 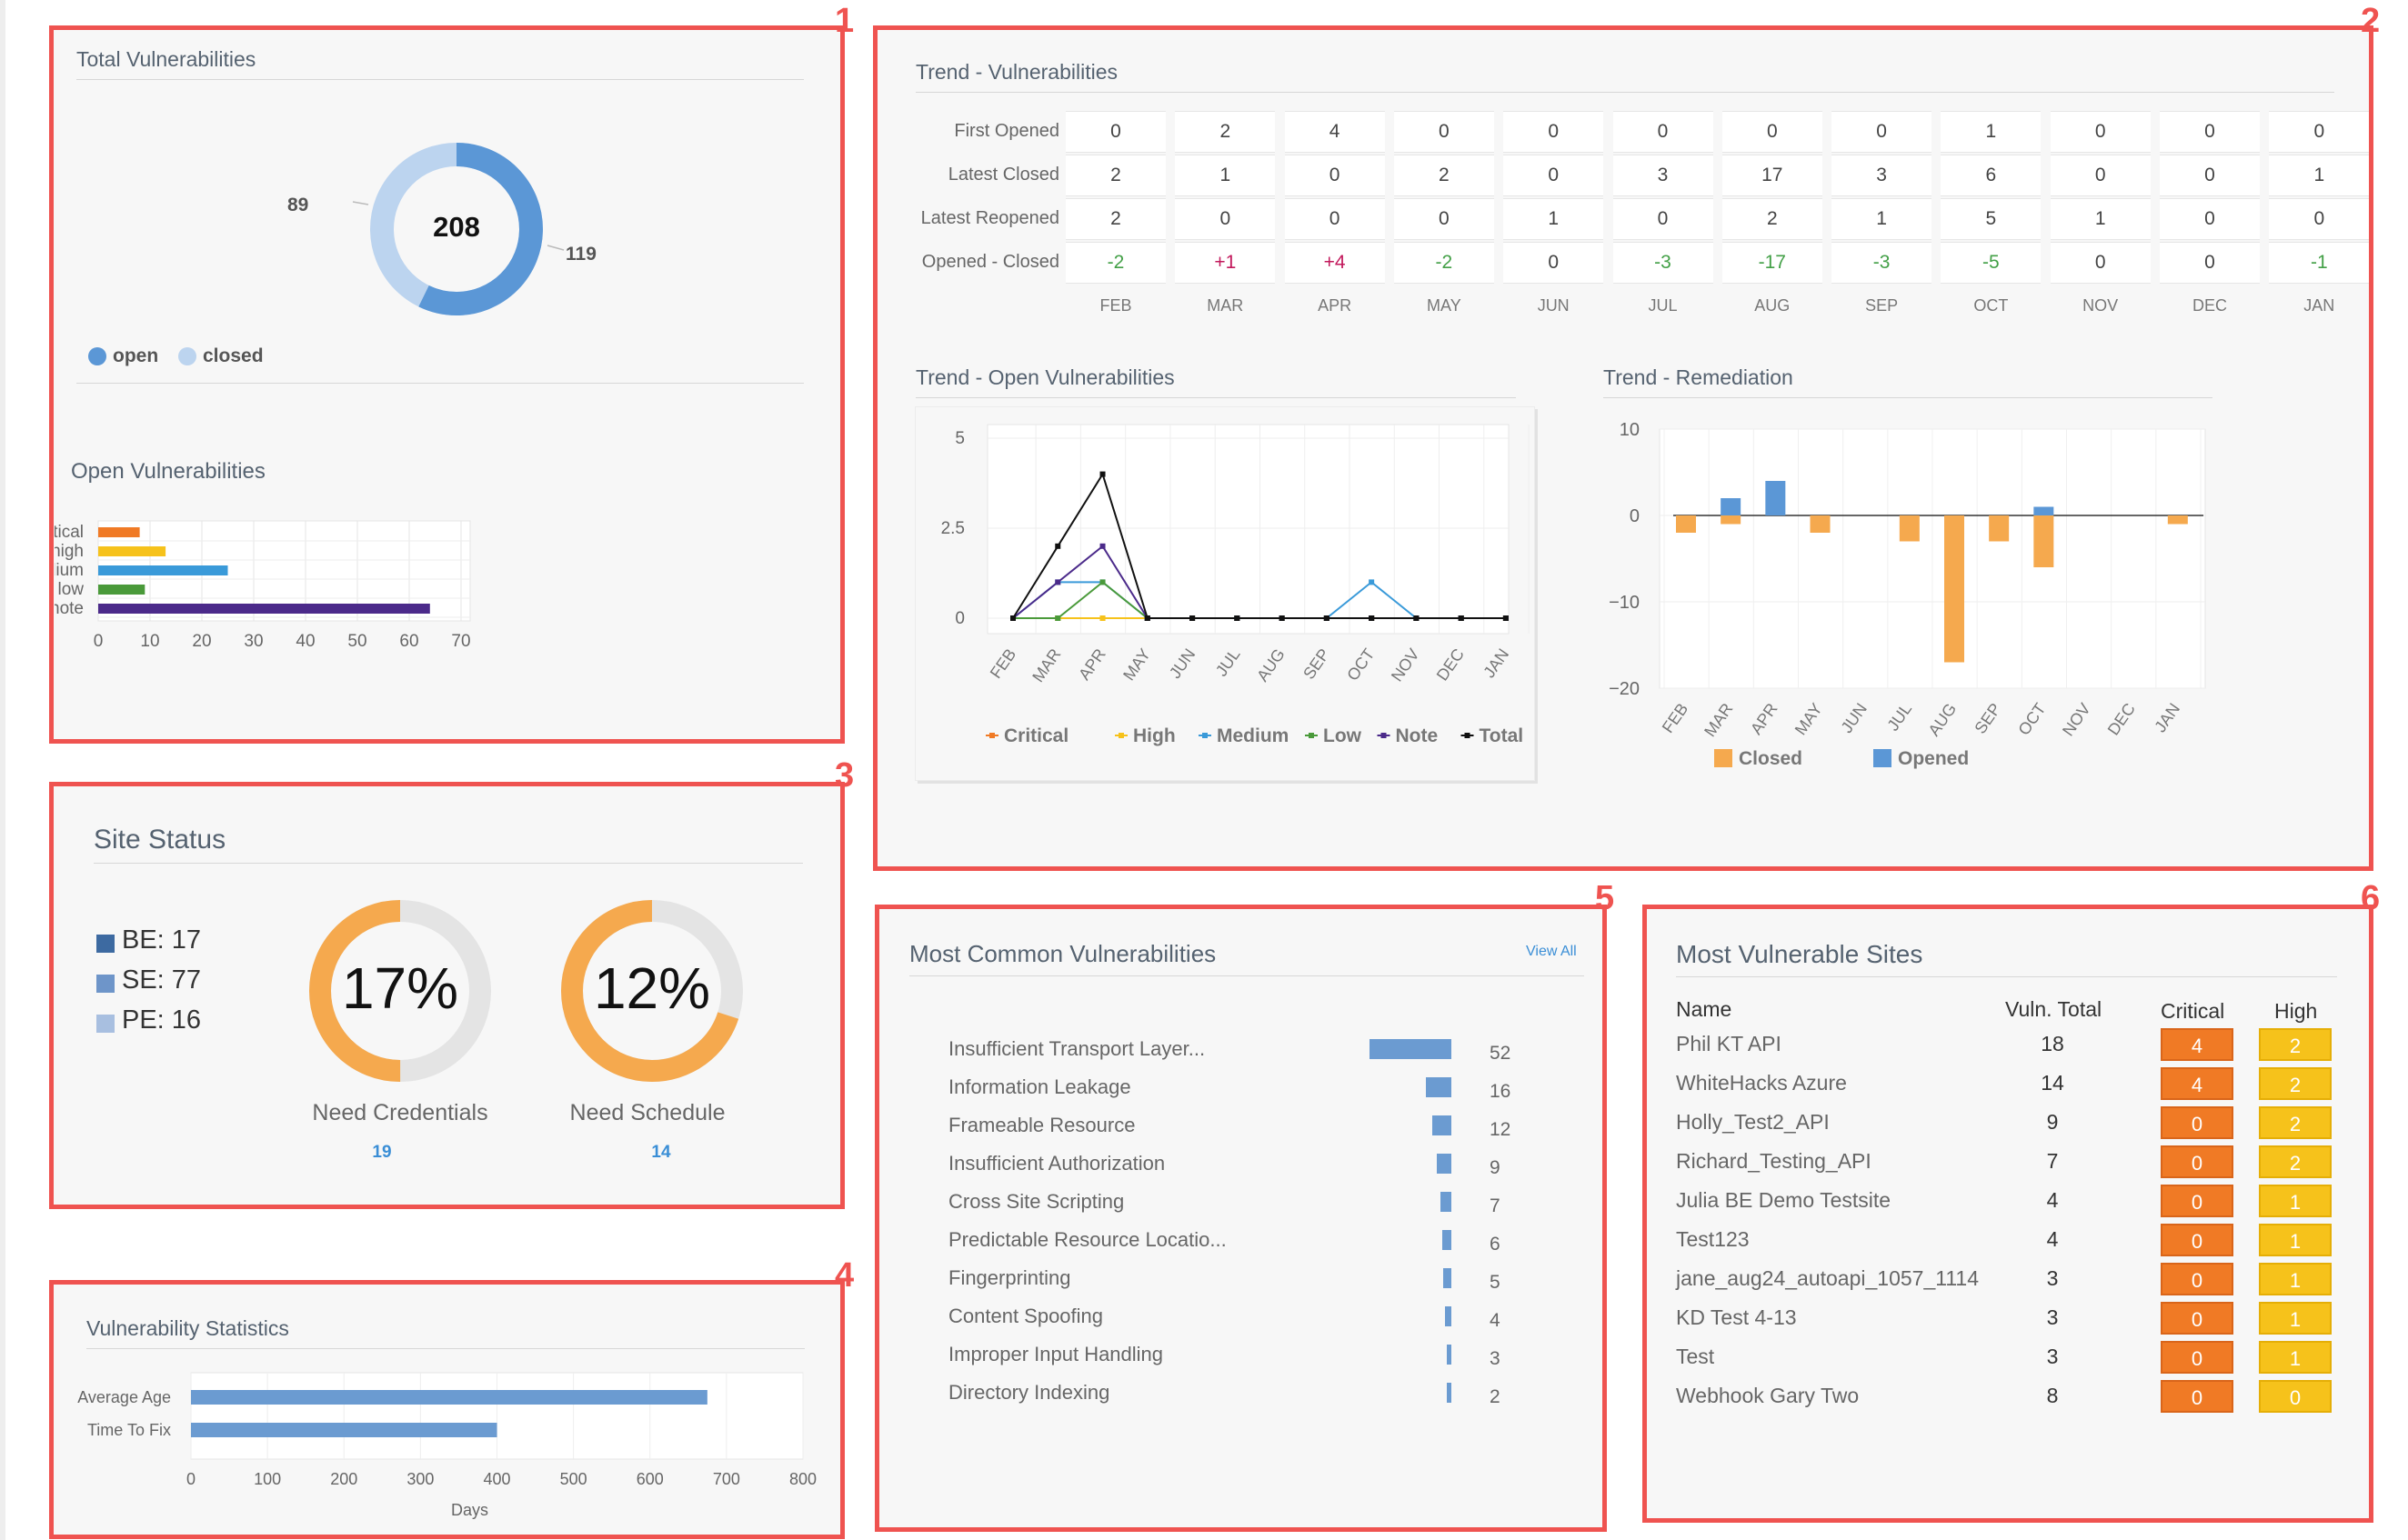 What do you see at coordinates (1246, 958) in the screenshot?
I see `most-common-title: Most Common Vulnerabilities` at bounding box center [1246, 958].